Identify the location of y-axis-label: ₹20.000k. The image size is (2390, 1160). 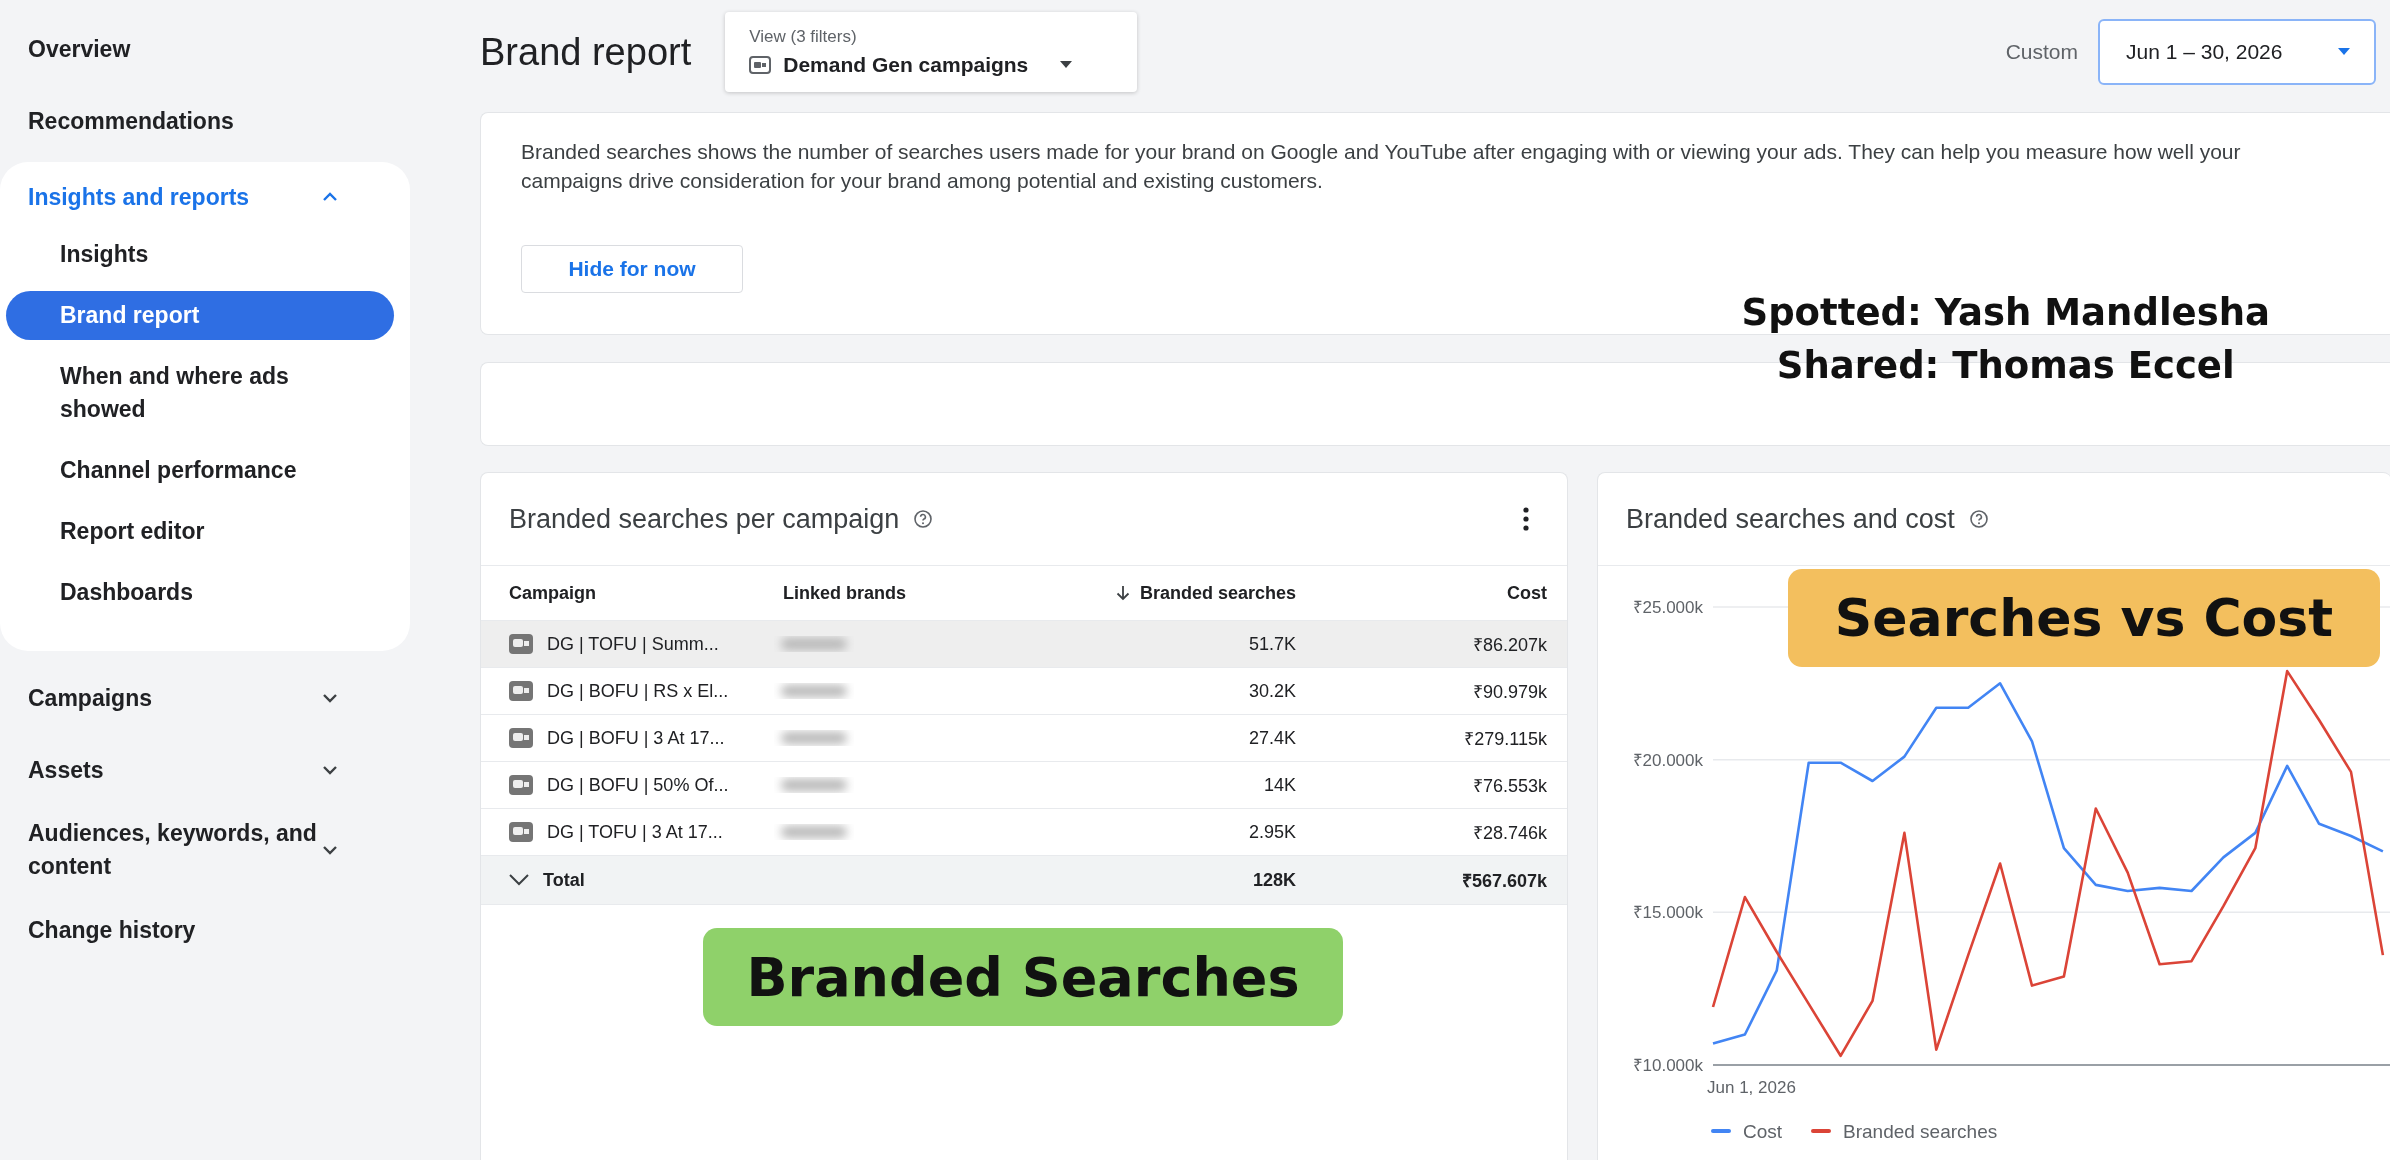
(1667, 760).